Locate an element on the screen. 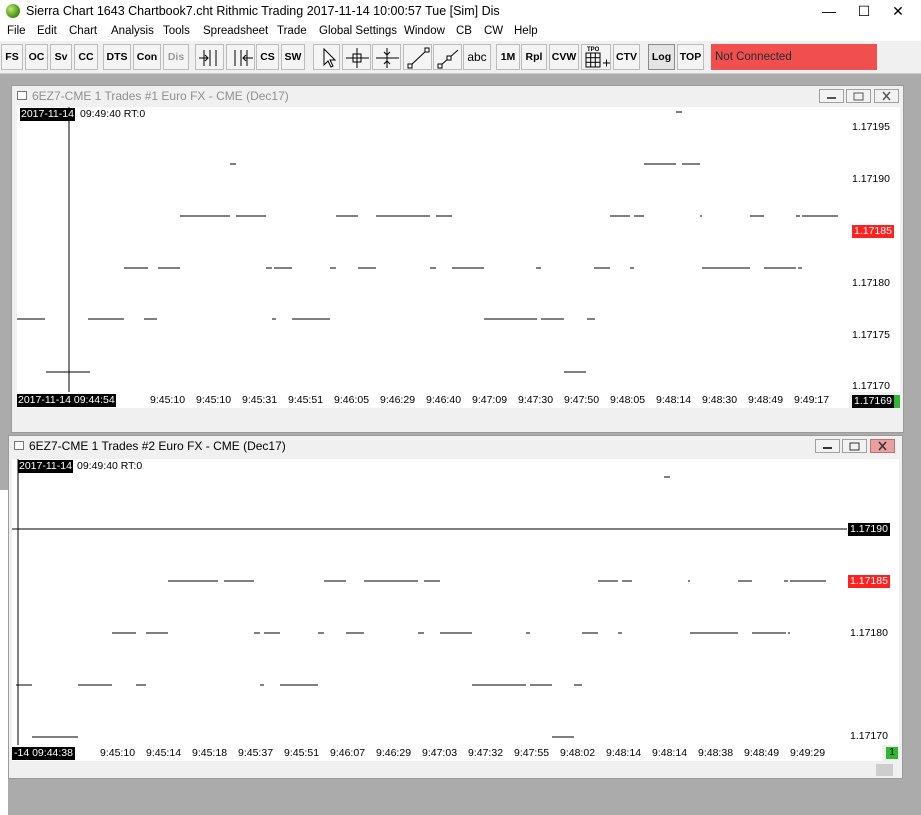 This screenshot has height=815, width=921. time-label: 9:47:09 is located at coordinates (490, 400).